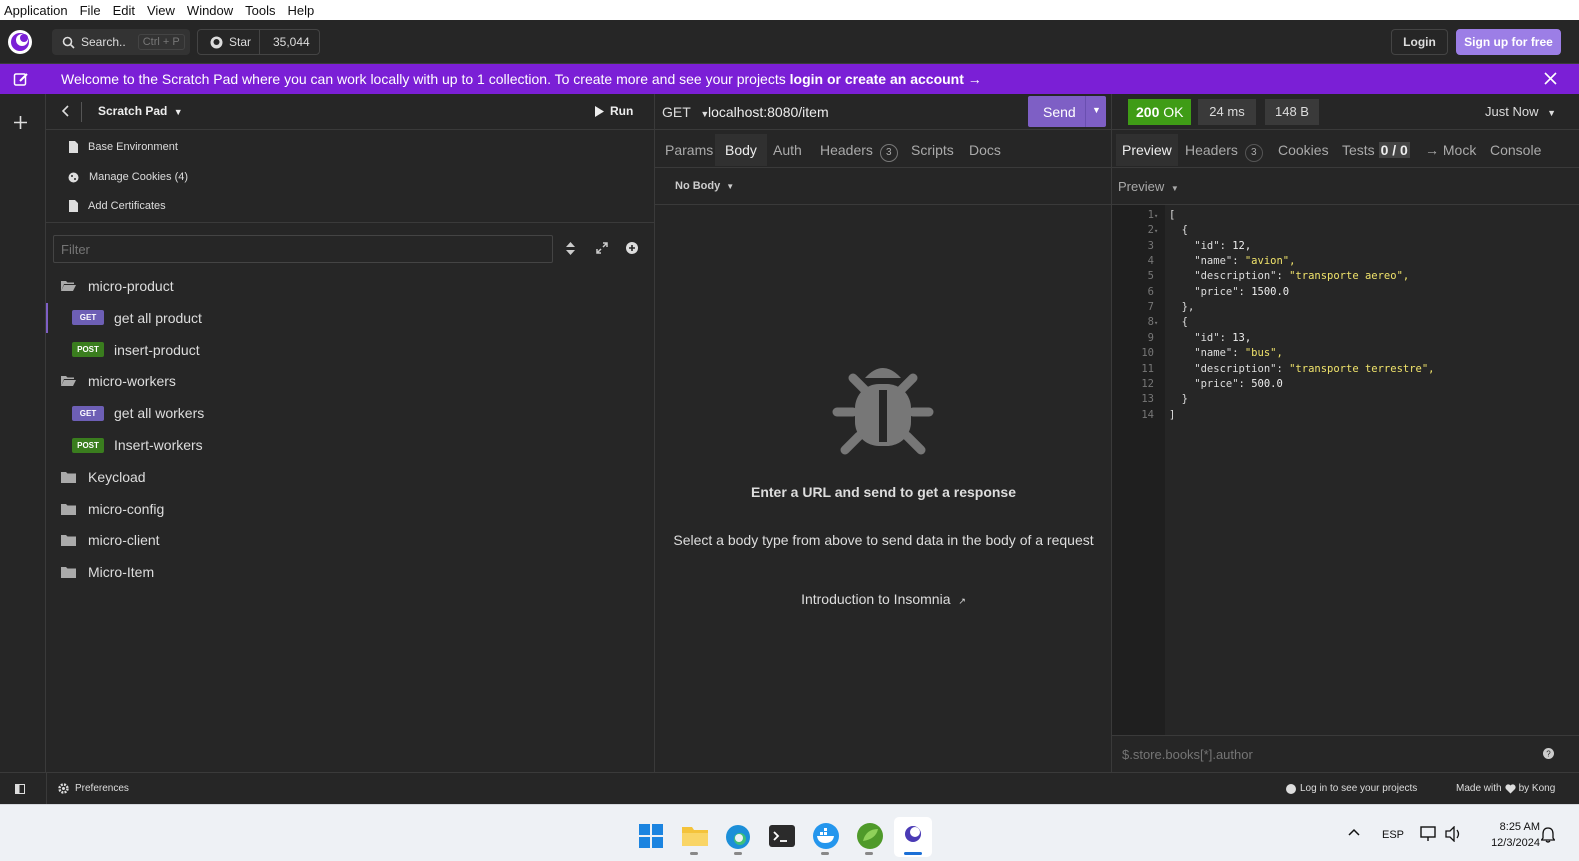 The image size is (1579, 861). What do you see at coordinates (1303, 150) in the screenshot?
I see `tab-cookies: Cookies` at bounding box center [1303, 150].